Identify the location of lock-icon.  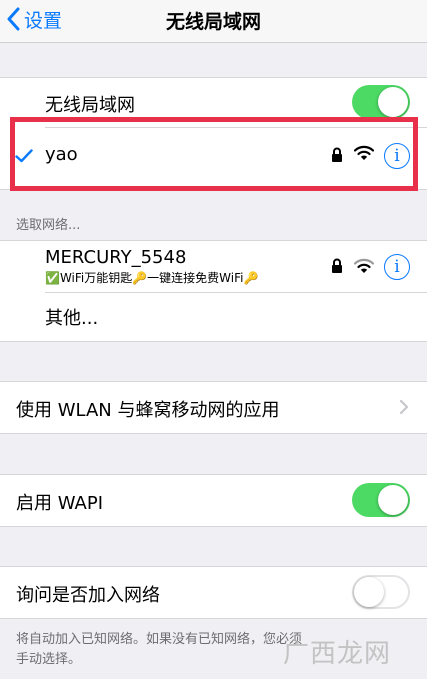
(337, 265).